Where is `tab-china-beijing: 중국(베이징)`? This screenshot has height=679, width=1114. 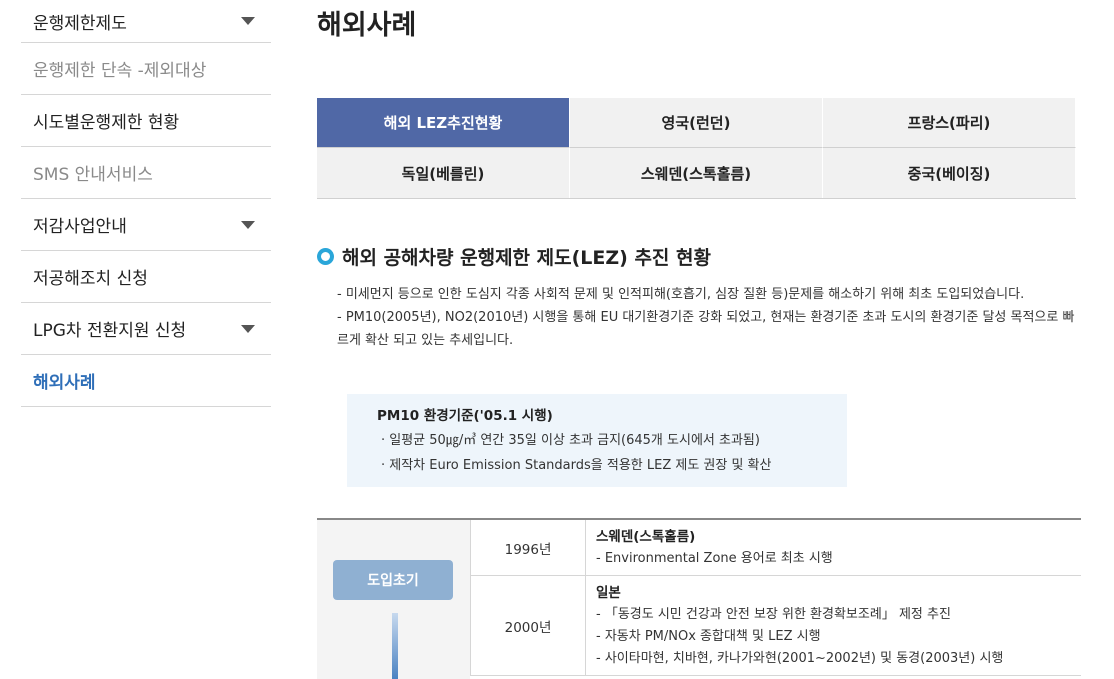
tab-china-beijing: 중국(베이징) is located at coordinates (949, 173).